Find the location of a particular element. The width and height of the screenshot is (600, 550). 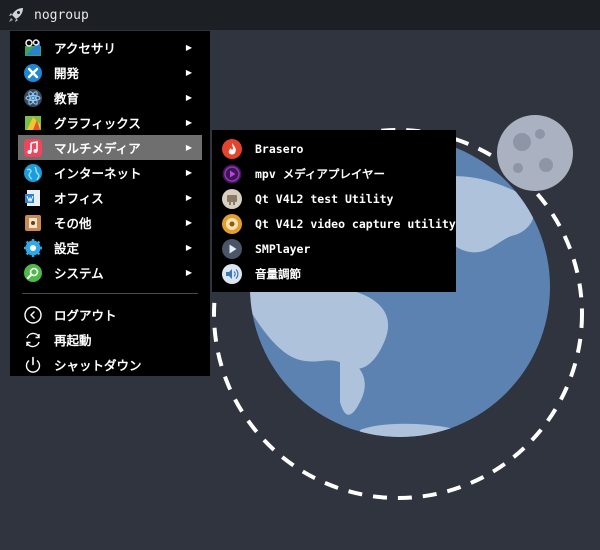

menu-item-development: 開発 ▶ is located at coordinates (110, 72).